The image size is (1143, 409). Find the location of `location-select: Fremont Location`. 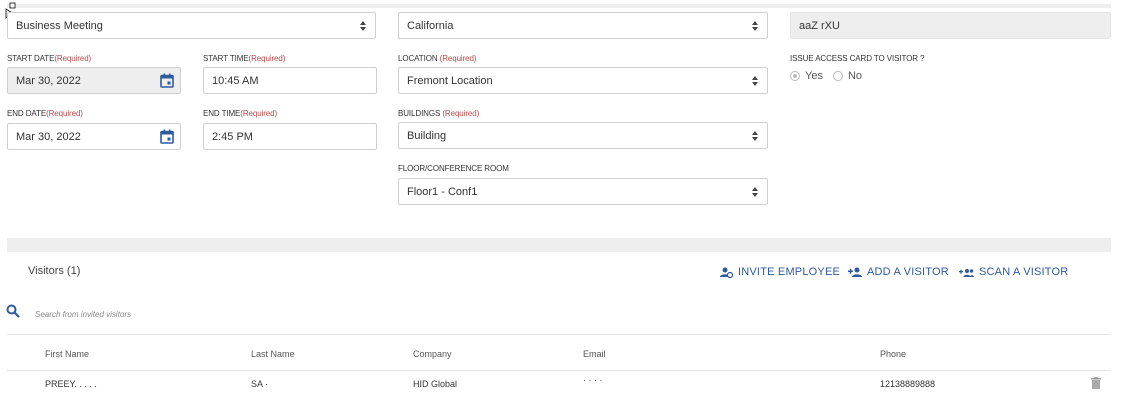

location-select: Fremont Location is located at coordinates (583, 80).